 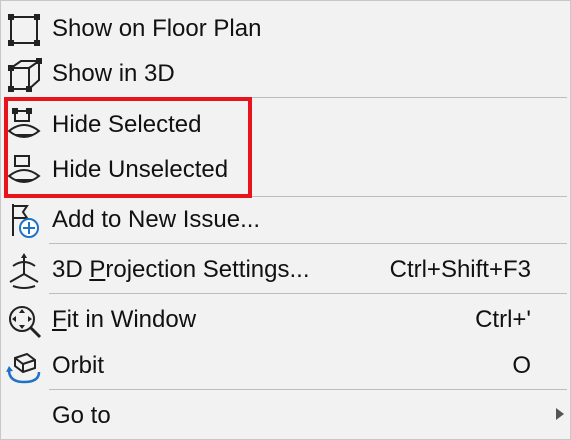 What do you see at coordinates (113, 73) in the screenshot?
I see `menu-item-label: Show in 3D` at bounding box center [113, 73].